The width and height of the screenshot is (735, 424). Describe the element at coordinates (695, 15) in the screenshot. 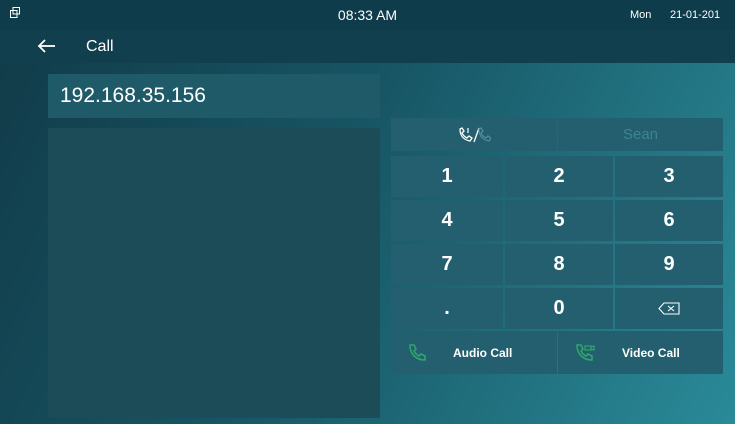

I see `status-date: 21-01-201` at that location.